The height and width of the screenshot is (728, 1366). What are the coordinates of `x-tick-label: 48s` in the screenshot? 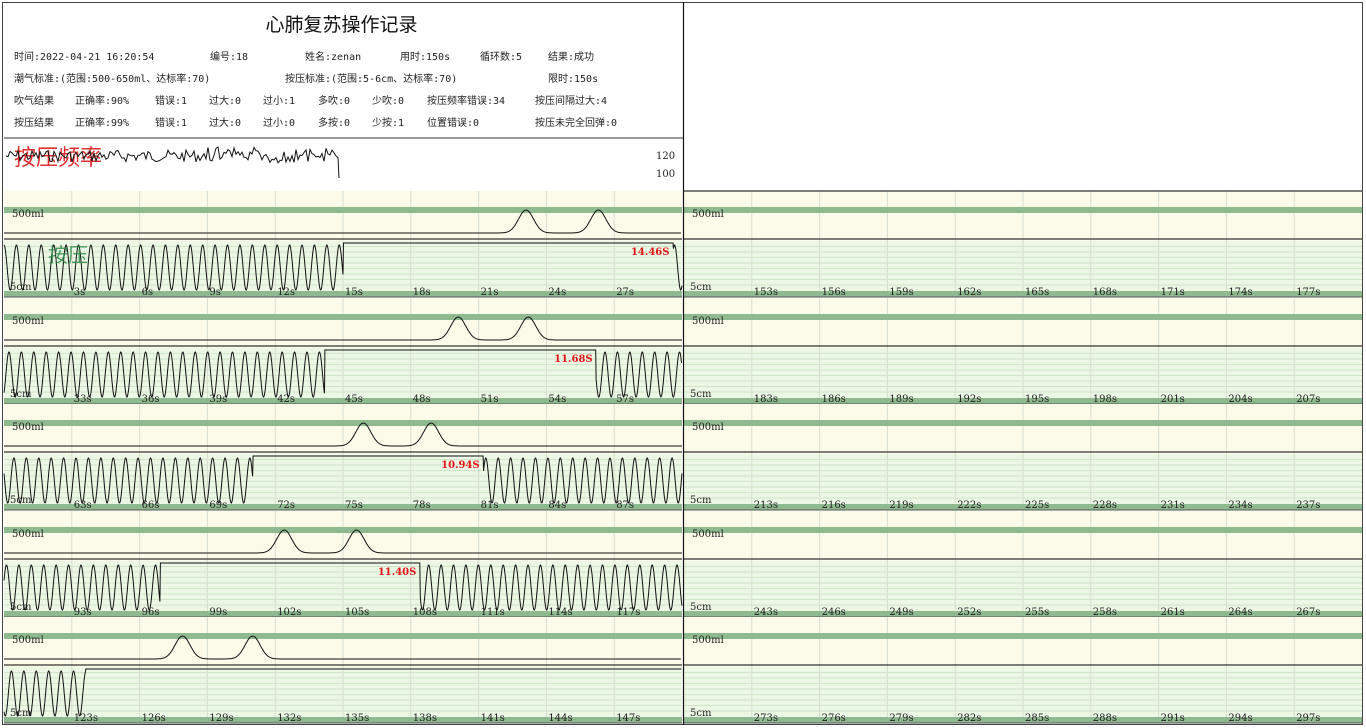 It's located at (422, 399).